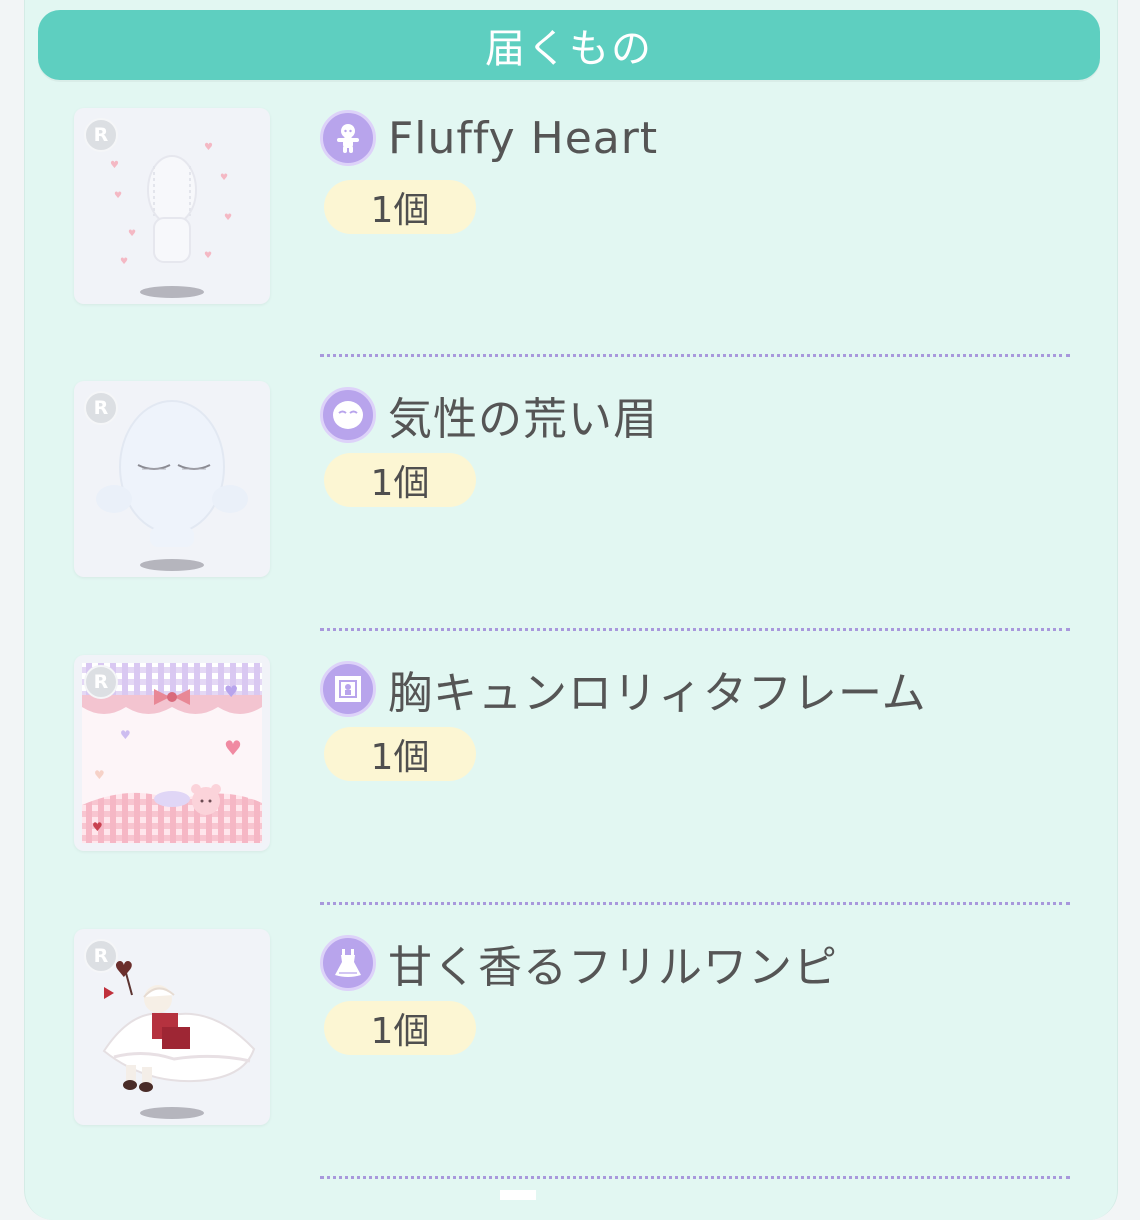 Image resolution: width=1140 pixels, height=1220 pixels. I want to click on item-name: 胸キュンロリィタフレーム, so click(657, 693).